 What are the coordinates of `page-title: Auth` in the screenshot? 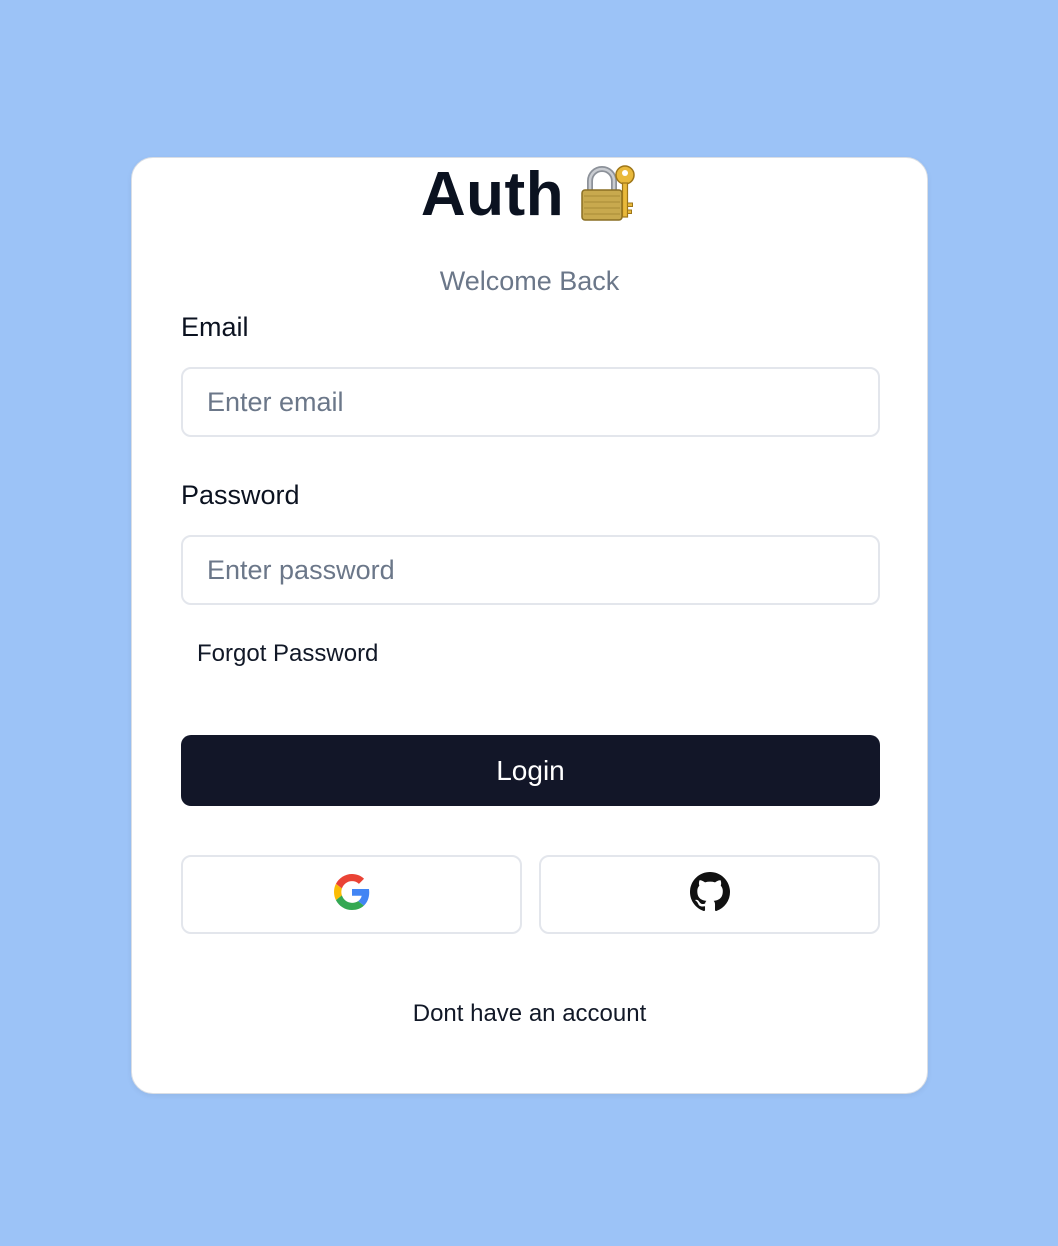 It's located at (529, 195).